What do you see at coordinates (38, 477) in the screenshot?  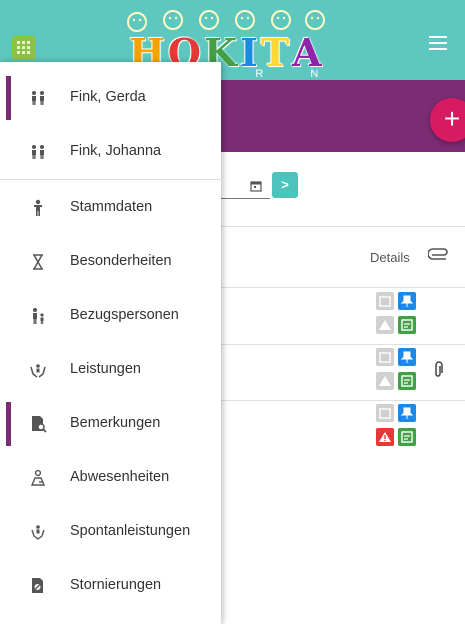 I see `person-away-icon` at bounding box center [38, 477].